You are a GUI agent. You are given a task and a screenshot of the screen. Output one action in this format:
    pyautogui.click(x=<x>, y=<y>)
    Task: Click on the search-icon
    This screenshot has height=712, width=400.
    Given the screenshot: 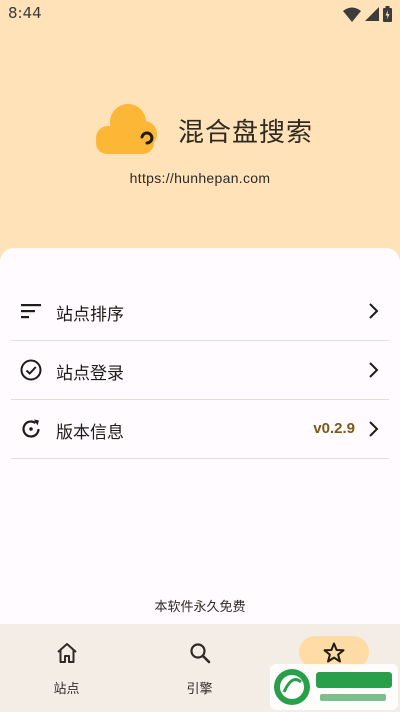 What is the action you would take?
    pyautogui.click(x=200, y=653)
    